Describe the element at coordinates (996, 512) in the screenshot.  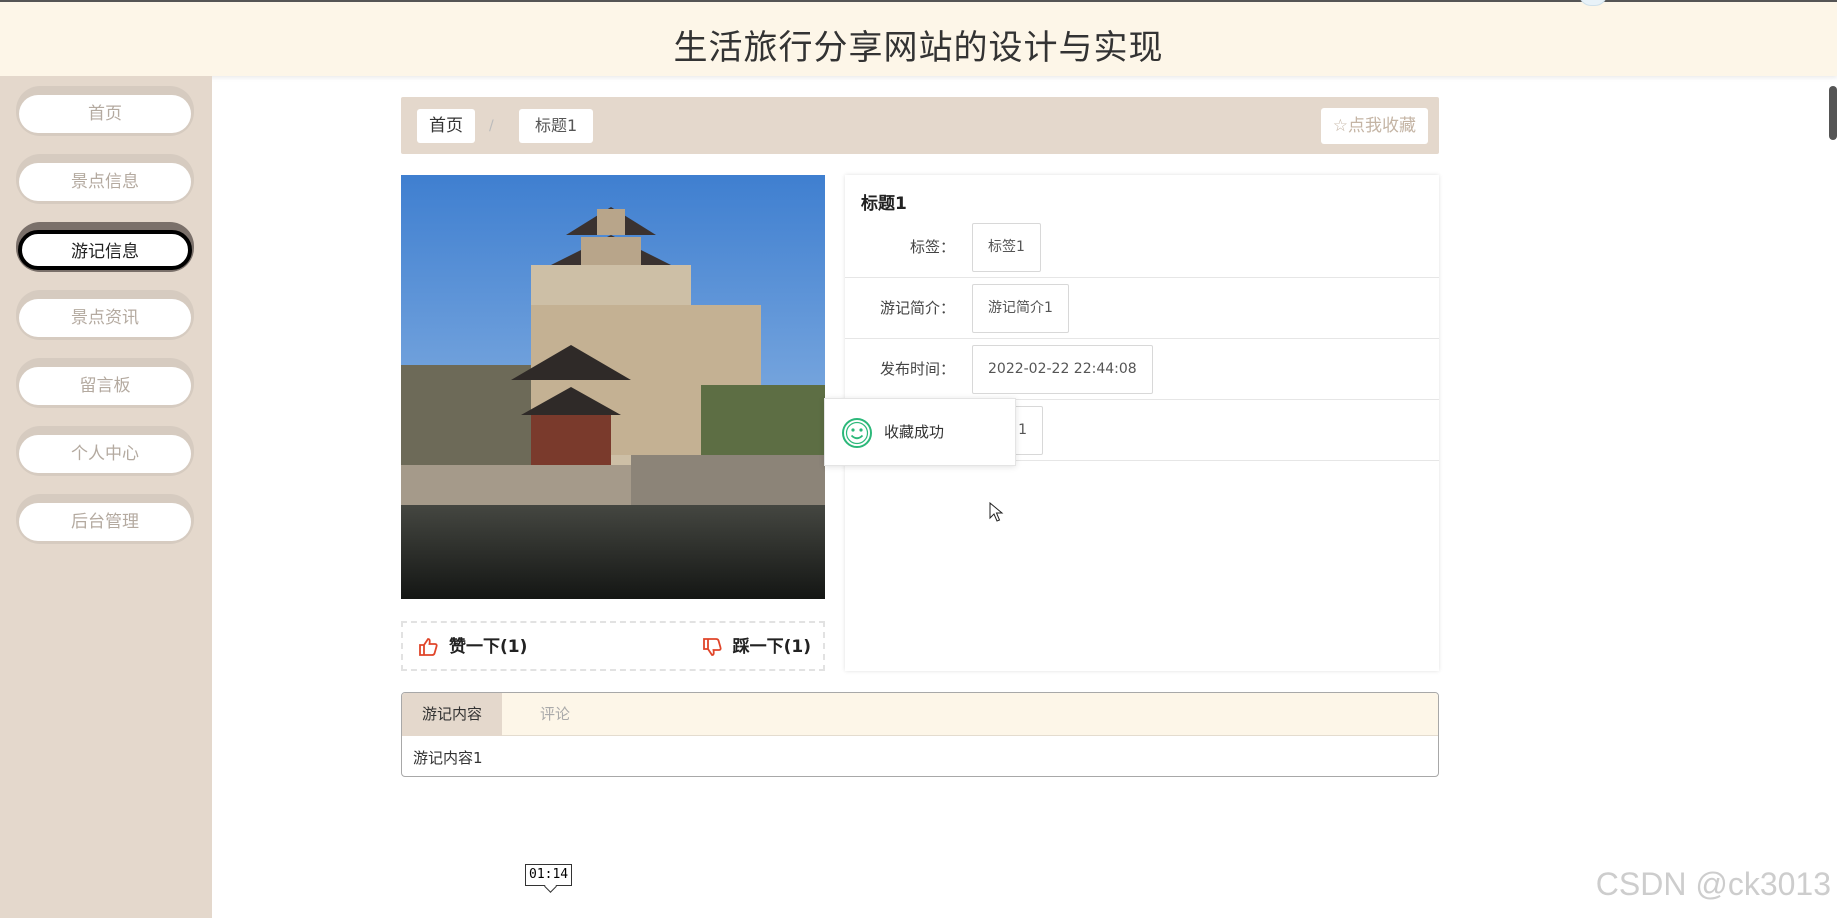
I see `mouse-cursor-icon` at that location.